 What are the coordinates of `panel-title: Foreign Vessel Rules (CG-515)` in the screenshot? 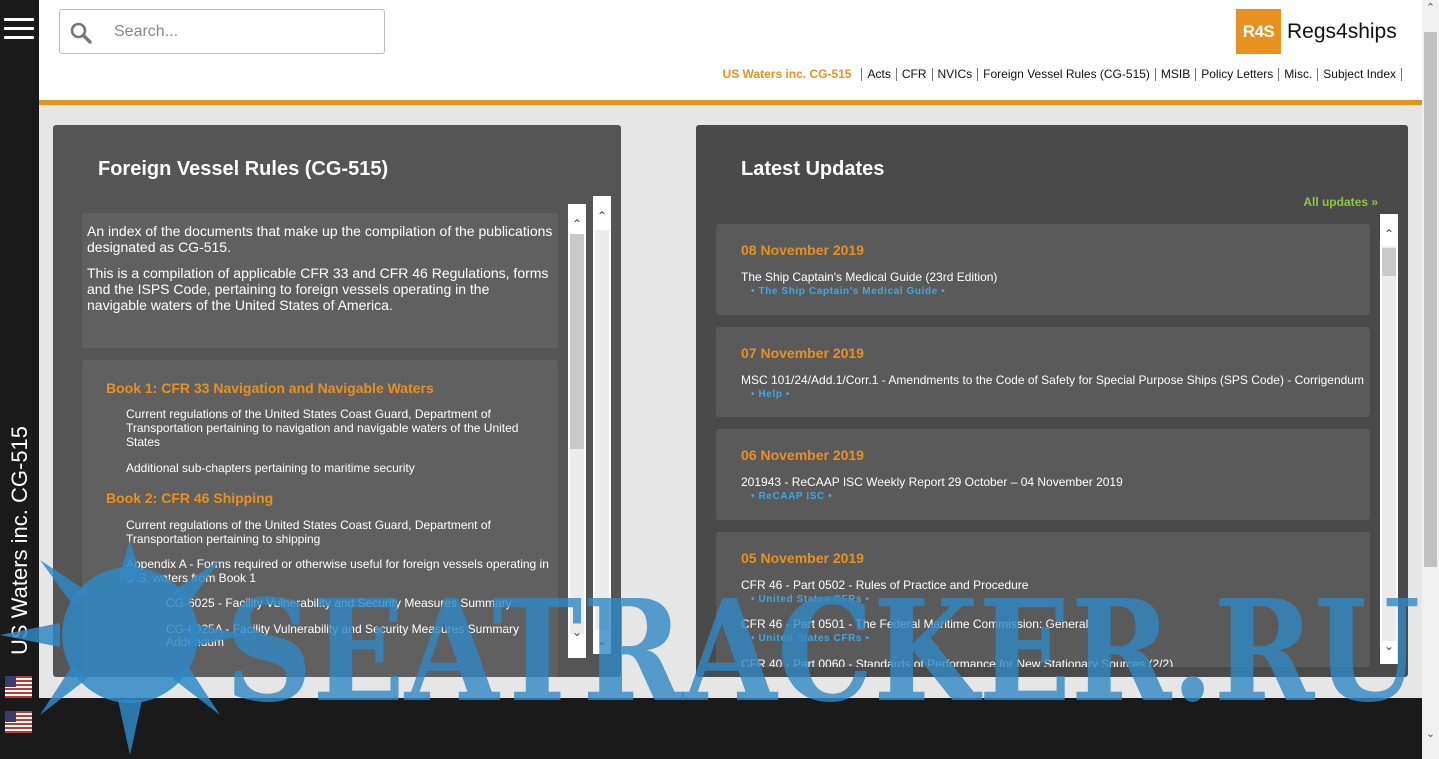 It's located at (243, 169).